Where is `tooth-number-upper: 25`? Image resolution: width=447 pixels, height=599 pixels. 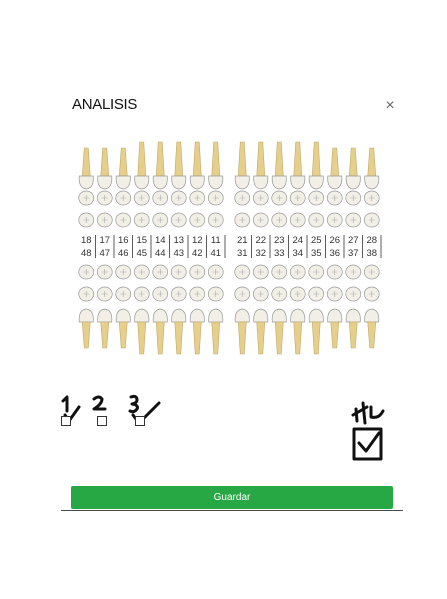 tooth-number-upper: 25 is located at coordinates (316, 240).